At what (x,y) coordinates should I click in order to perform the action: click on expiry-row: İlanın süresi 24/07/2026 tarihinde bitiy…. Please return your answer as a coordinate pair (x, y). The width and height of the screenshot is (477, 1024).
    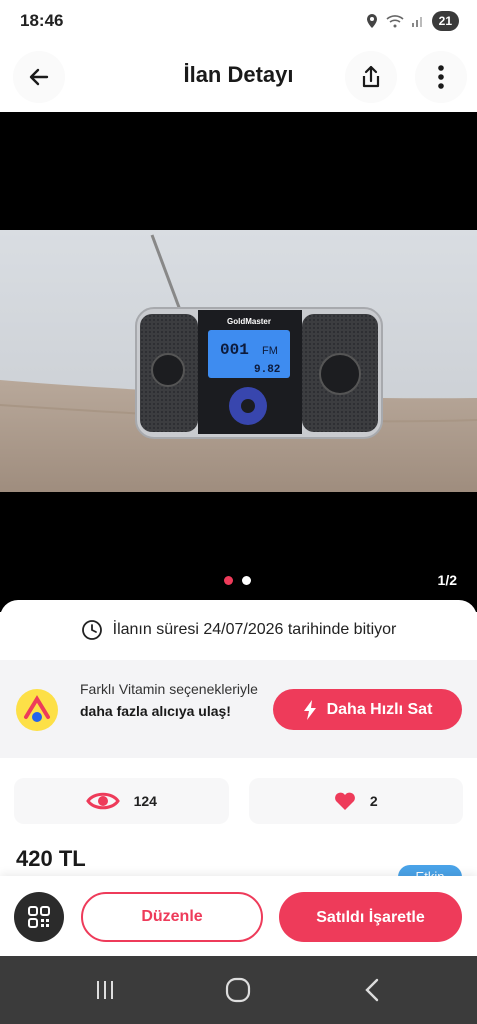
    Looking at the image, I should click on (238, 630).